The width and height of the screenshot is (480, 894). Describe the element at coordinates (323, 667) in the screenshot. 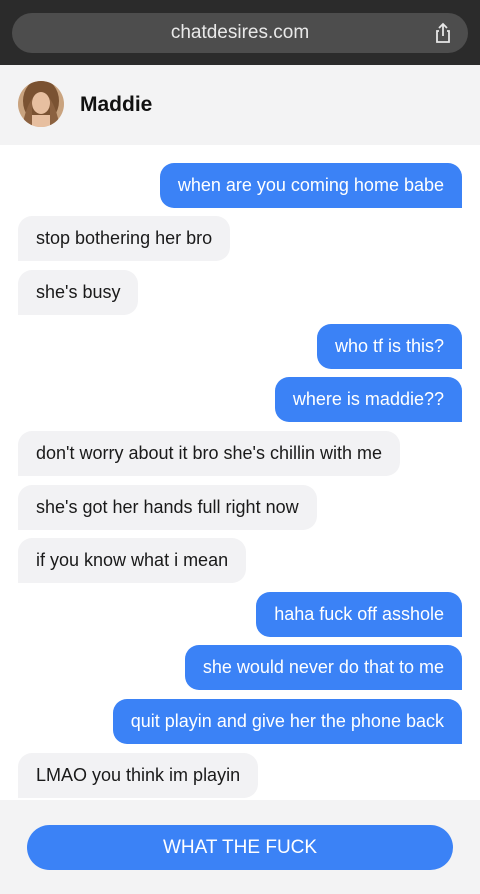

I see `message-outgoing: she would never do that to me` at that location.